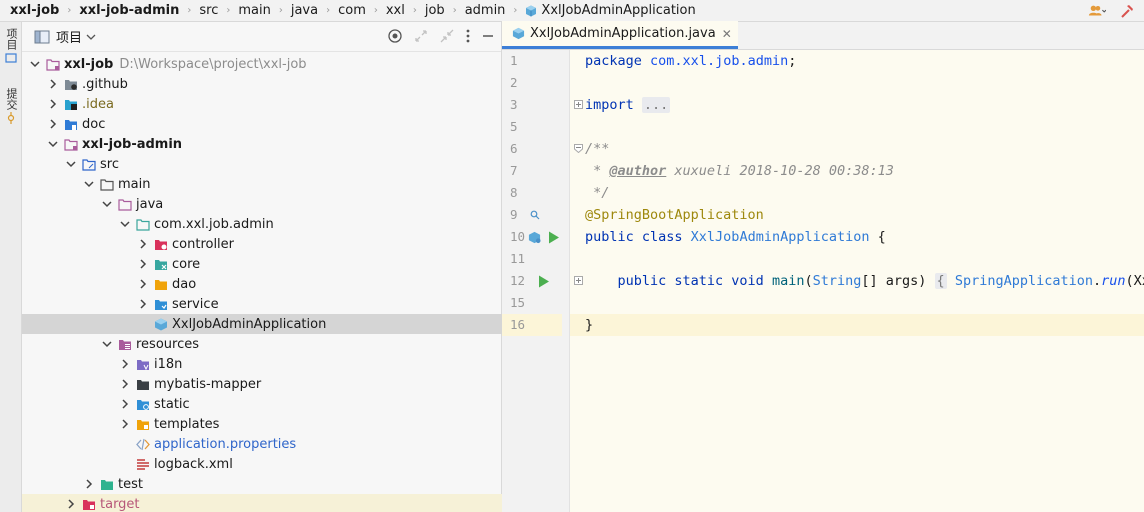  What do you see at coordinates (1127, 11) in the screenshot?
I see `hammer-icon` at bounding box center [1127, 11].